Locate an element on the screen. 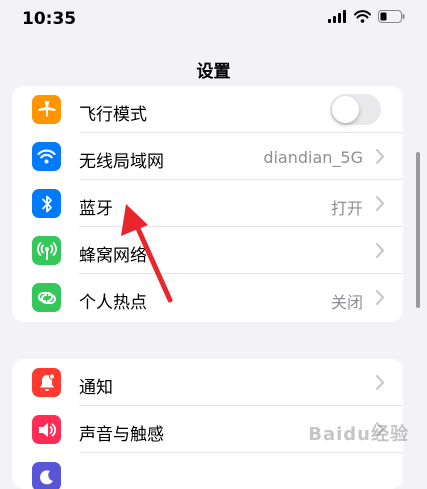 This screenshot has height=489, width=427. red-annotation-arrow is located at coordinates (147, 253).